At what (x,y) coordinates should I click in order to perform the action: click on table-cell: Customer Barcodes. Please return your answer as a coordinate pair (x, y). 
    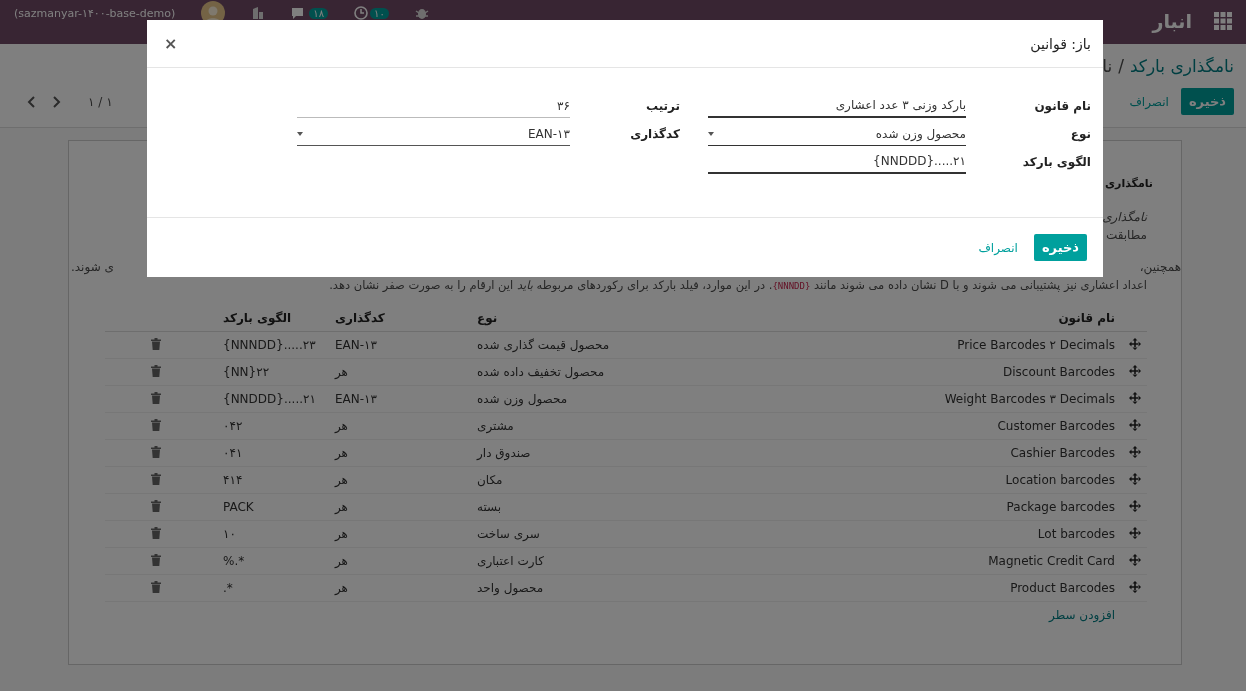
    Looking at the image, I should click on (952, 426).